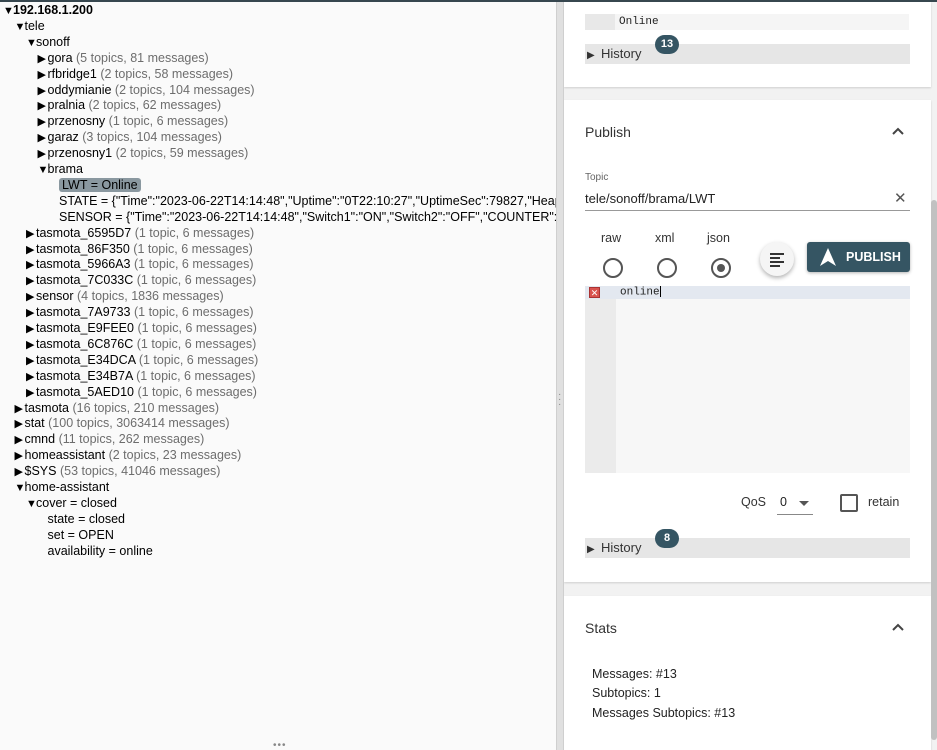 Image resolution: width=937 pixels, height=750 pixels. I want to click on tree-node-meta: (100 topics, 3063414 messages), so click(139, 423).